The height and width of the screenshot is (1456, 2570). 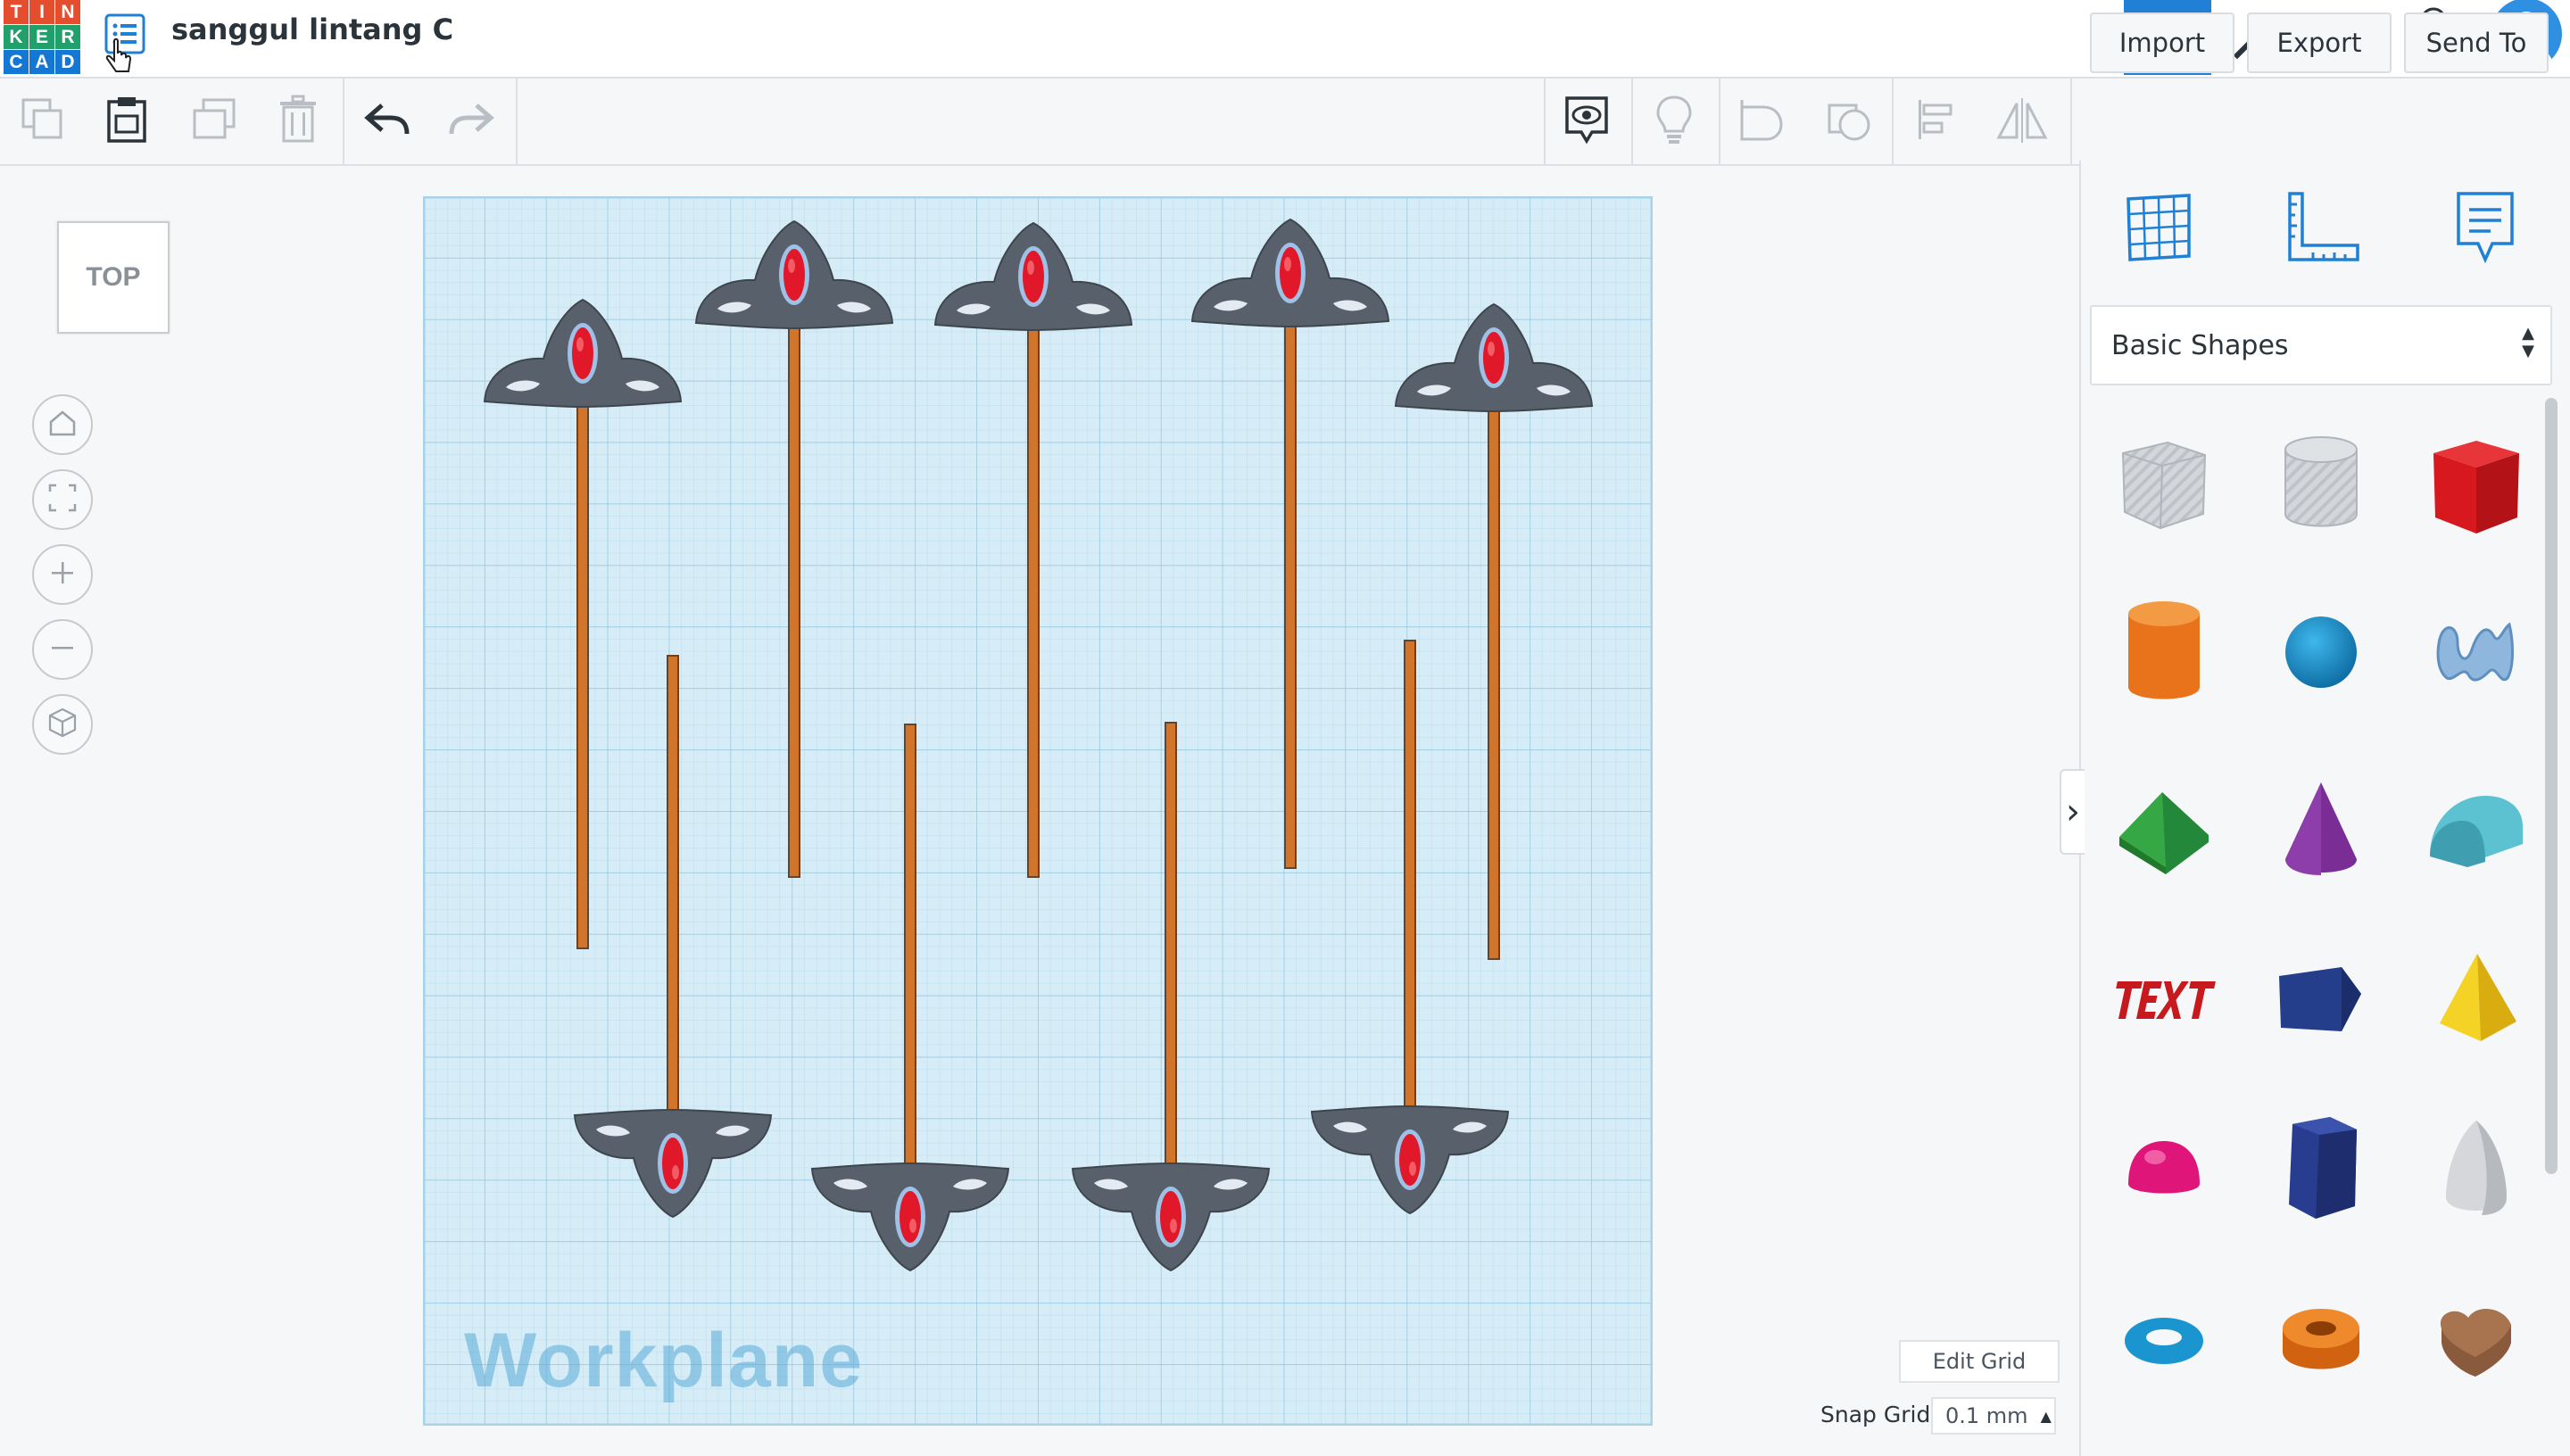 What do you see at coordinates (2164, 1339) in the screenshot?
I see `shape-torus` at bounding box center [2164, 1339].